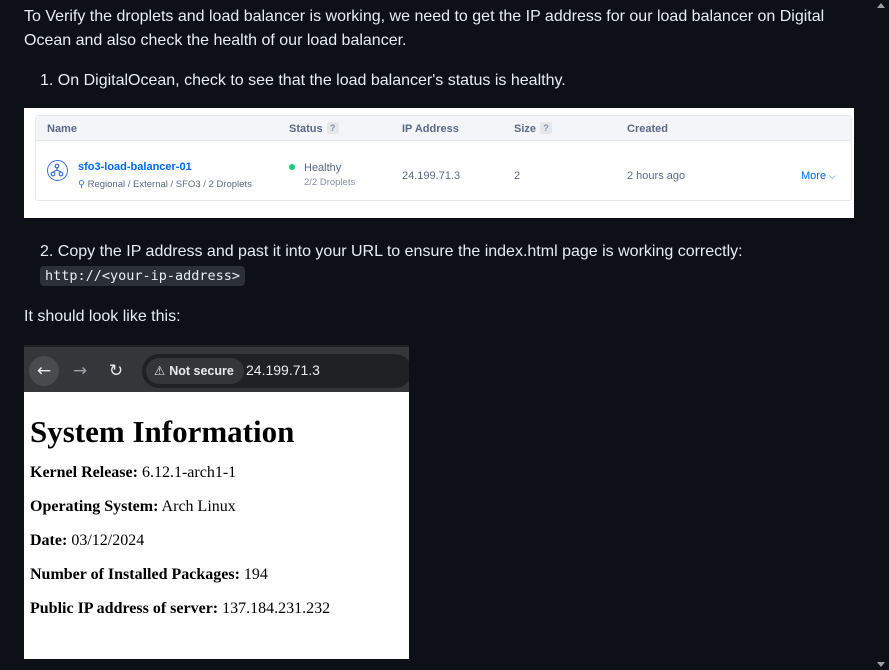  What do you see at coordinates (283, 370) in the screenshot?
I see `url-text: 24.199.71.3` at bounding box center [283, 370].